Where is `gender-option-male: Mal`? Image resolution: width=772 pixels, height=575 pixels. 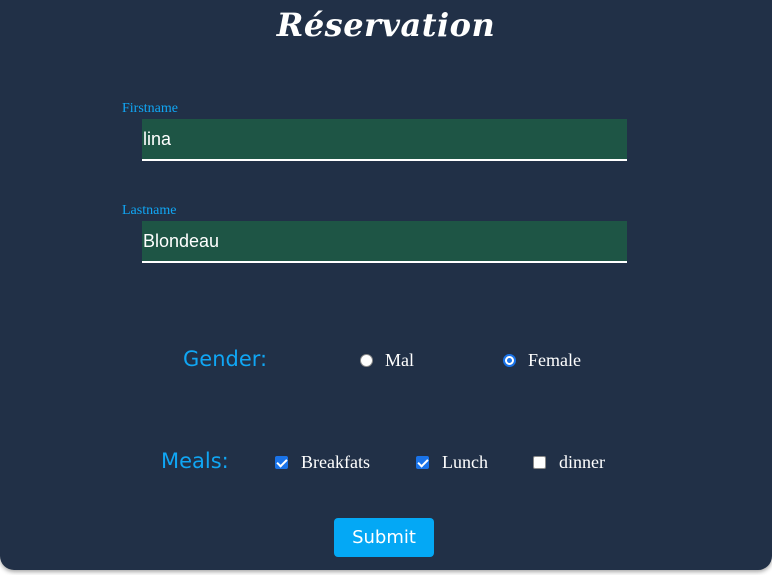 gender-option-male: Mal is located at coordinates (387, 360).